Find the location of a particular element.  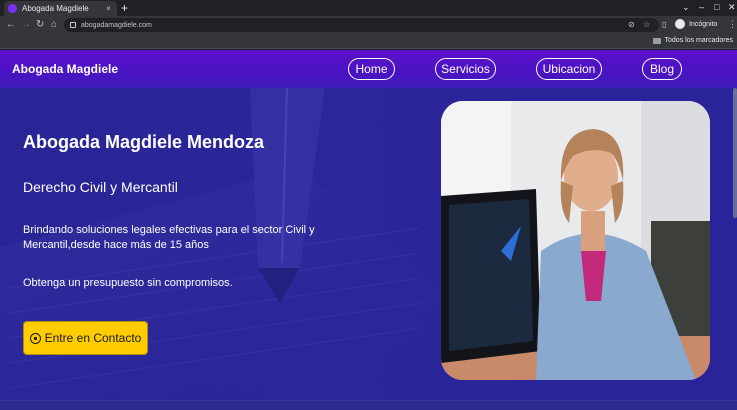

hero-title: Abogada Magdiele Mendoza is located at coordinates (144, 142).